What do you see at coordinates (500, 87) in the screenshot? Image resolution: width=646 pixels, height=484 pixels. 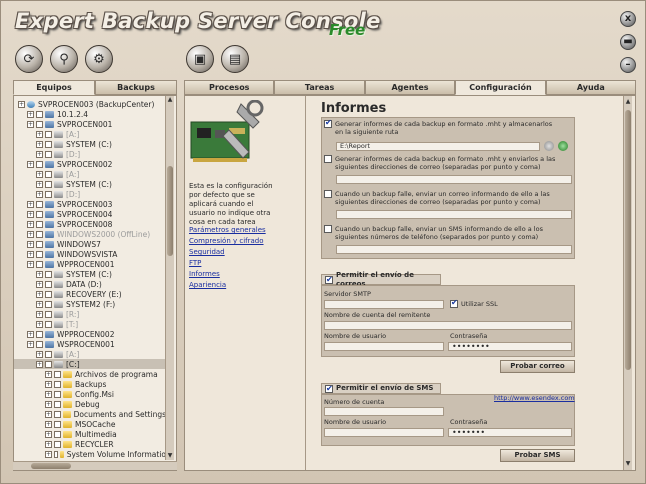 I see `tab-configuracion: Configuración` at bounding box center [500, 87].